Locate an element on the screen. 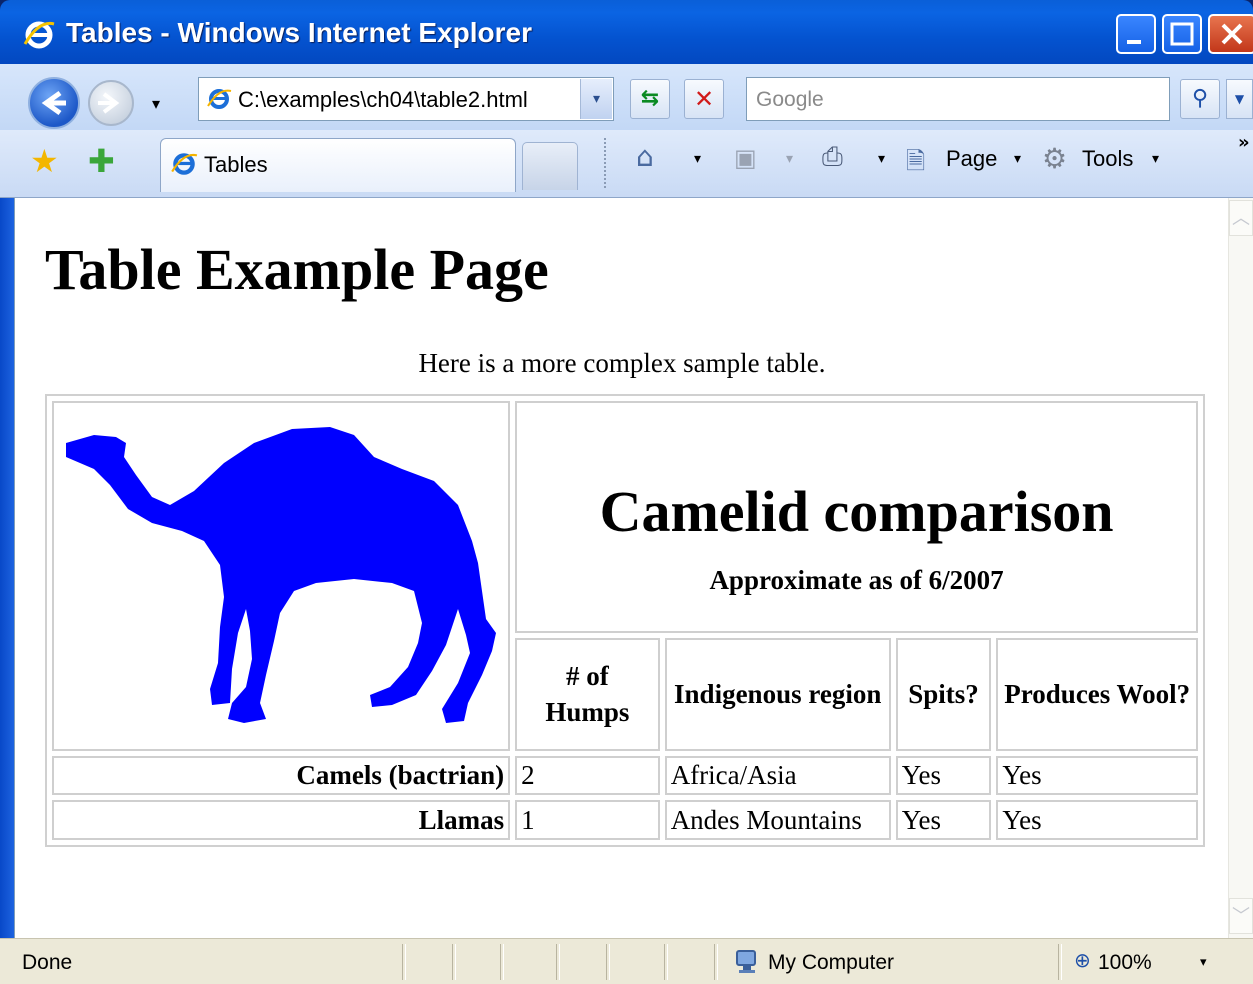 This screenshot has height=984, width=1253. forward-button is located at coordinates (111, 103).